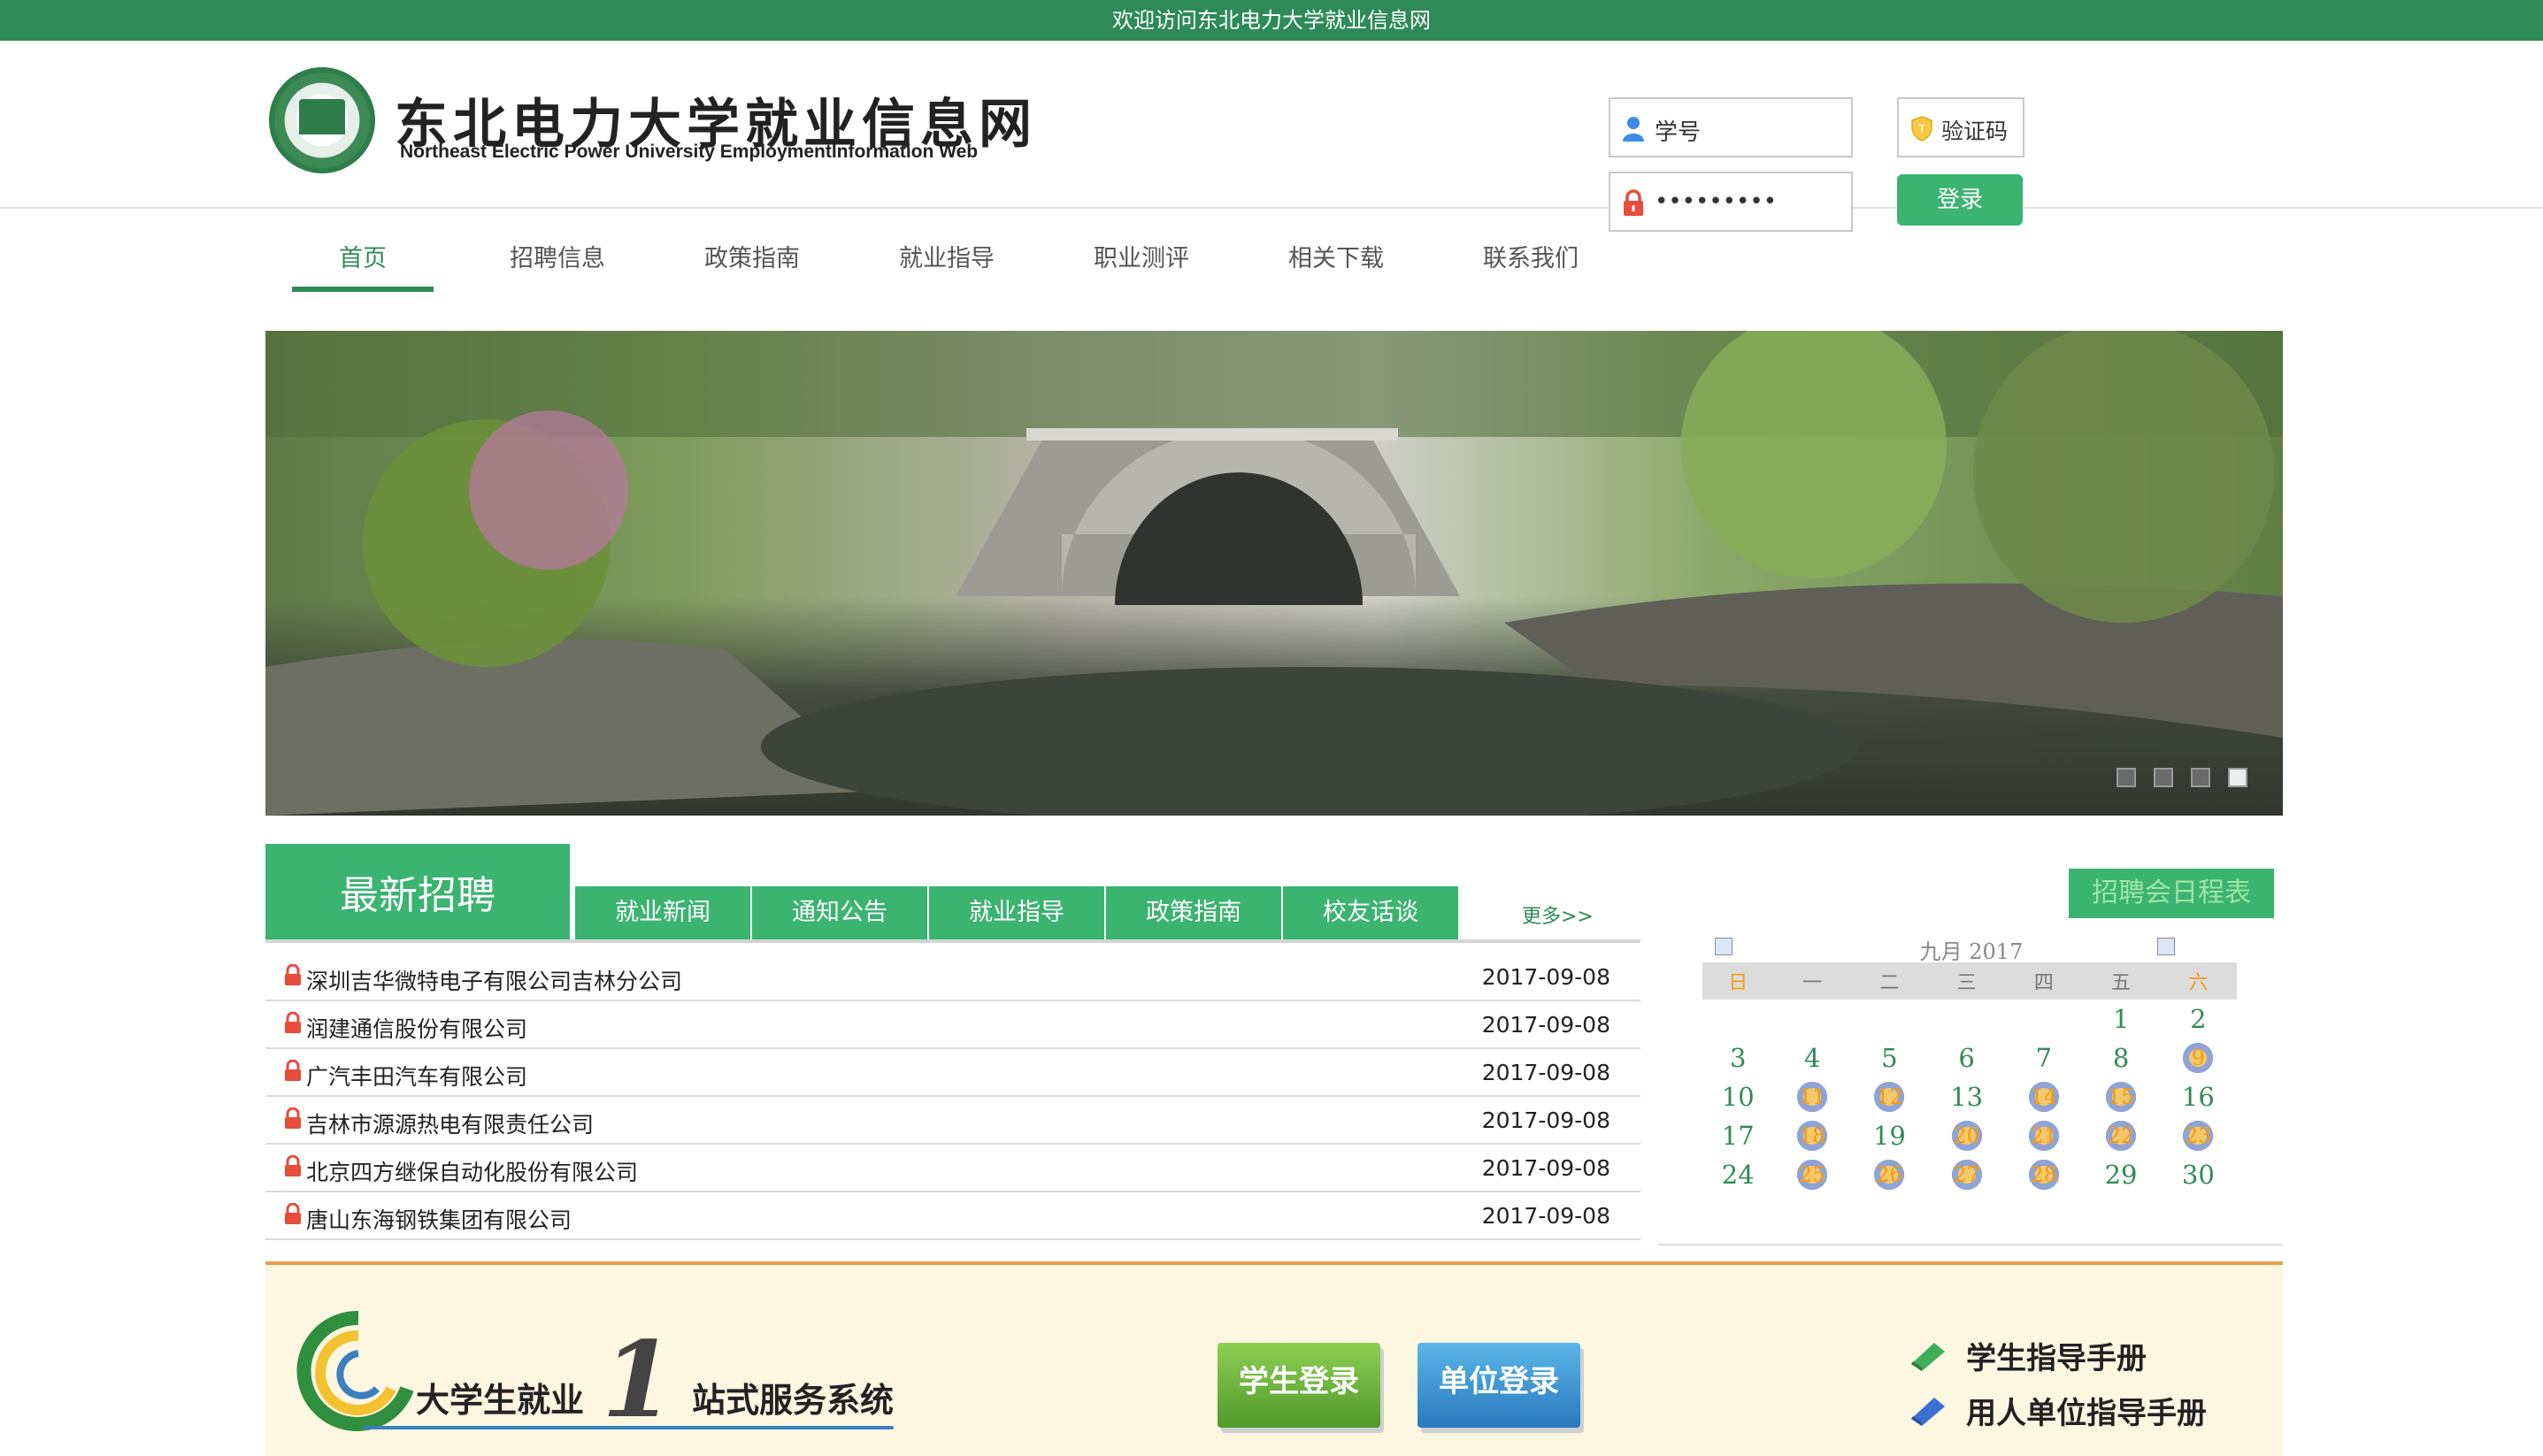  What do you see at coordinates (752, 256) in the screenshot?
I see `nav-item-policy: 政策指南` at bounding box center [752, 256].